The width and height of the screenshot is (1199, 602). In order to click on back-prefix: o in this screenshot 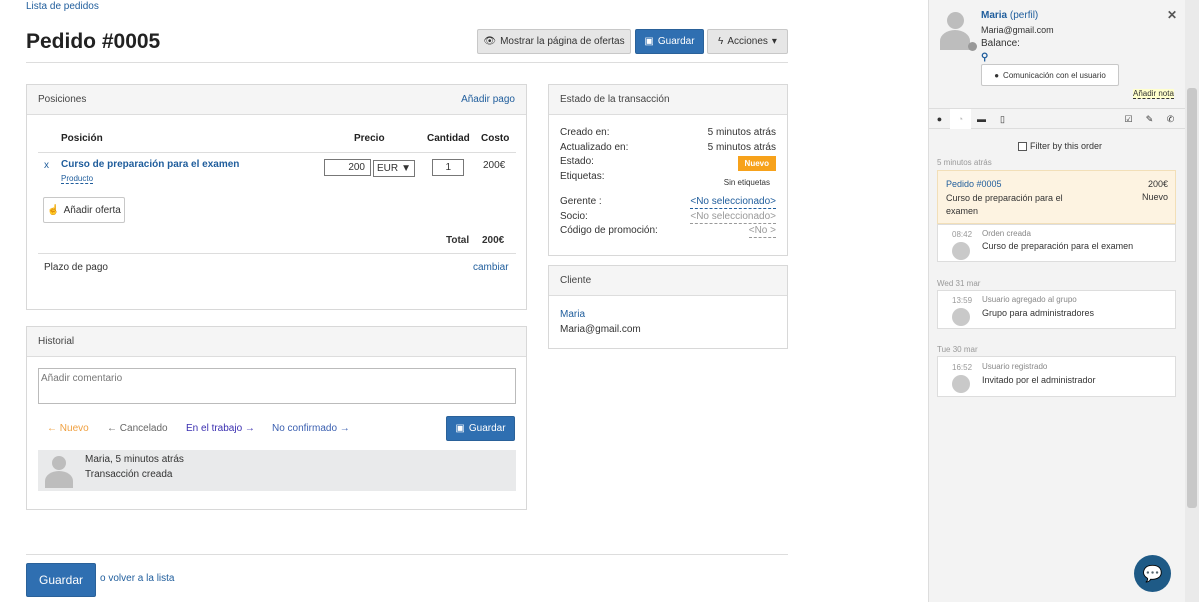, I will do `click(103, 578)`.